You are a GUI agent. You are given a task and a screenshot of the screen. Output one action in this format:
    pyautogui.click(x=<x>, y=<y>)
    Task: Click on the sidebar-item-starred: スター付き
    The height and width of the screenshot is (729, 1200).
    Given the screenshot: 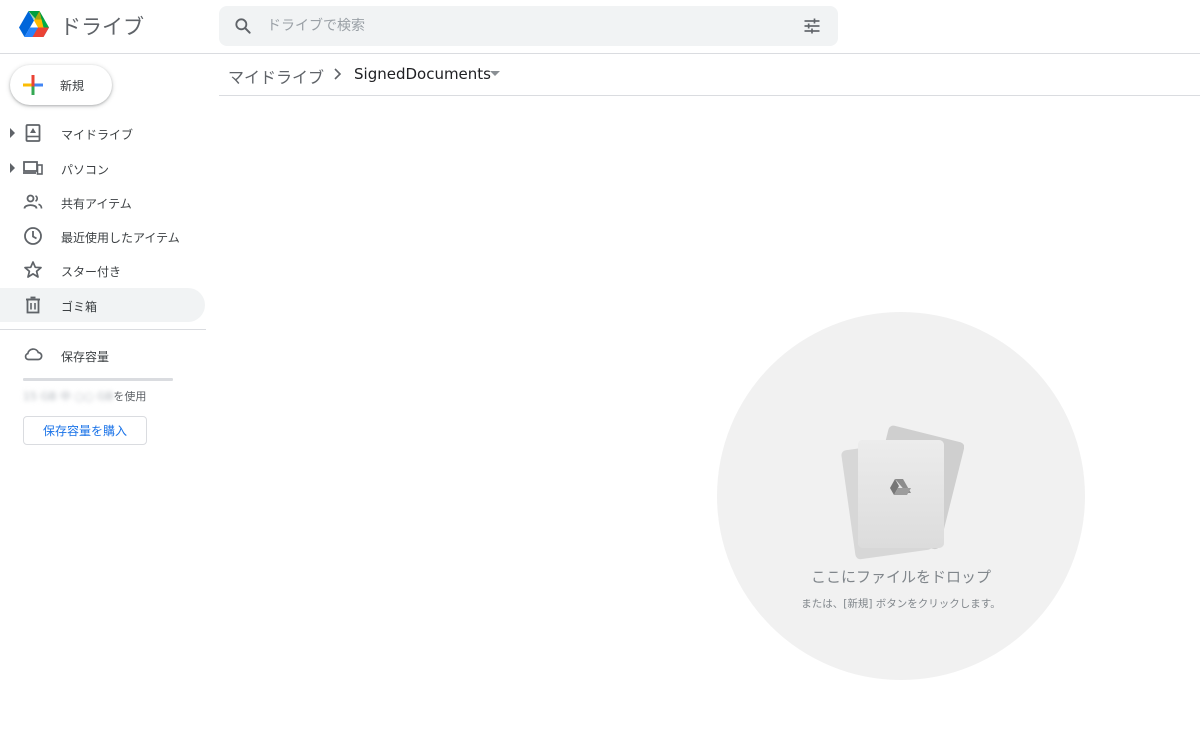 What is the action you would take?
    pyautogui.click(x=102, y=270)
    